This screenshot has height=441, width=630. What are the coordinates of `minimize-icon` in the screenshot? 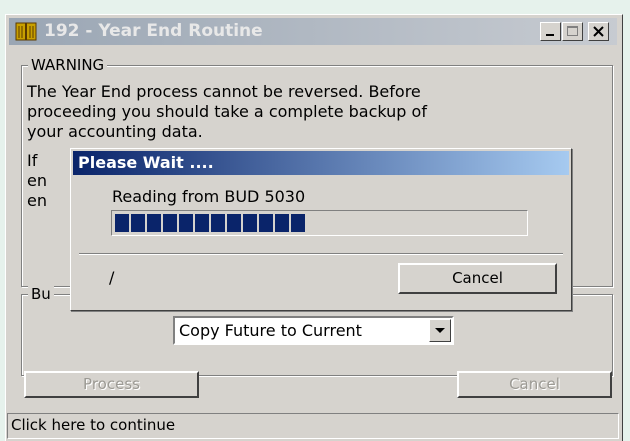 It's located at (550, 35).